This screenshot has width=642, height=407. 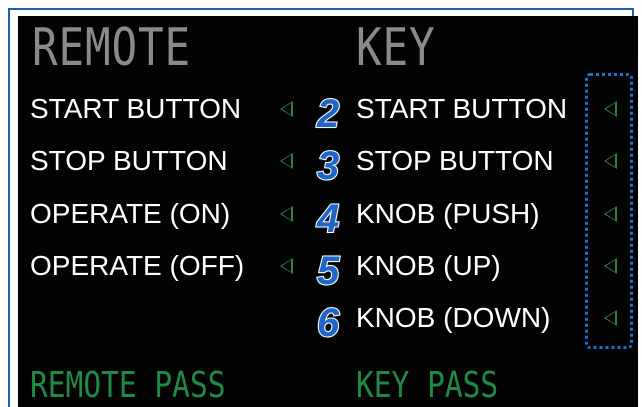 I want to click on key-pass-status: KEY PASS, so click(x=427, y=385).